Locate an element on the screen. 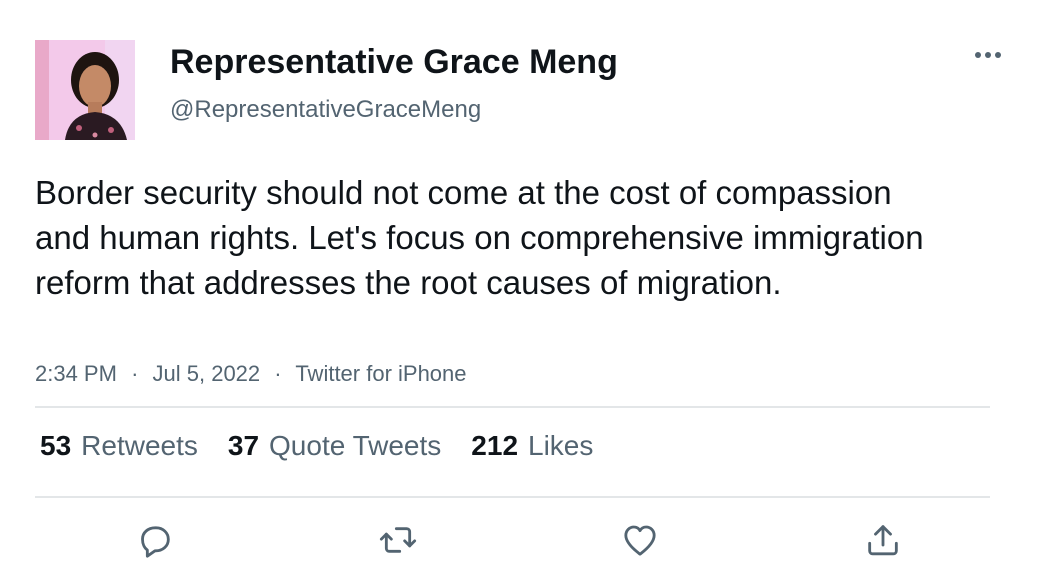 This screenshot has height=570, width=1050. retweets-count: 53 is located at coordinates (56, 445).